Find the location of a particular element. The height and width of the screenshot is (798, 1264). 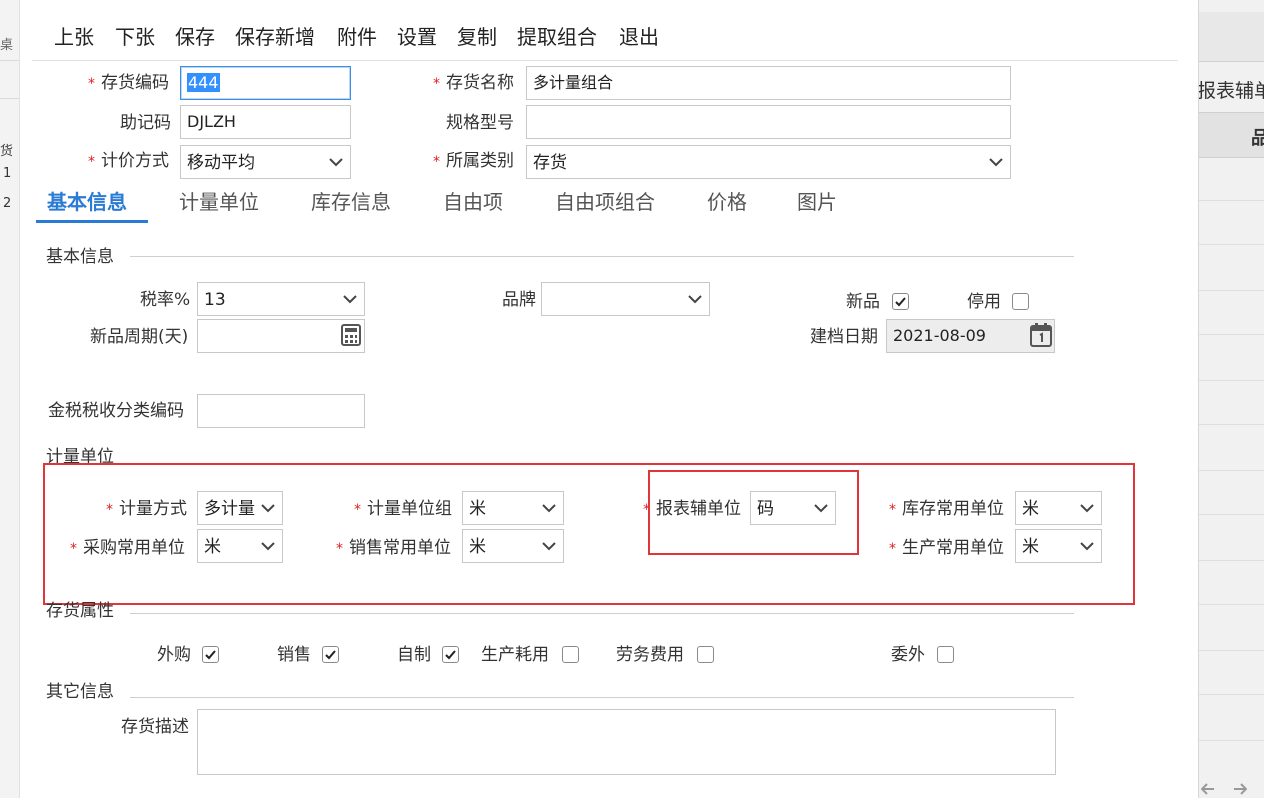

extract-combination-button: 提取组合 is located at coordinates (557, 37).